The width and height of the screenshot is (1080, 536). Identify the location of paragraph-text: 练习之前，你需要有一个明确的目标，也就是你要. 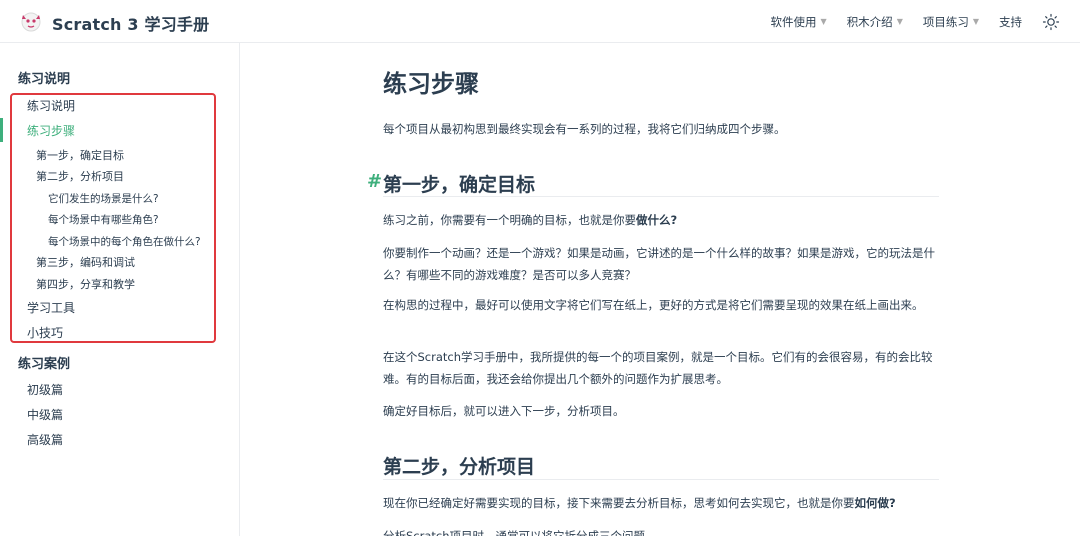
(509, 220).